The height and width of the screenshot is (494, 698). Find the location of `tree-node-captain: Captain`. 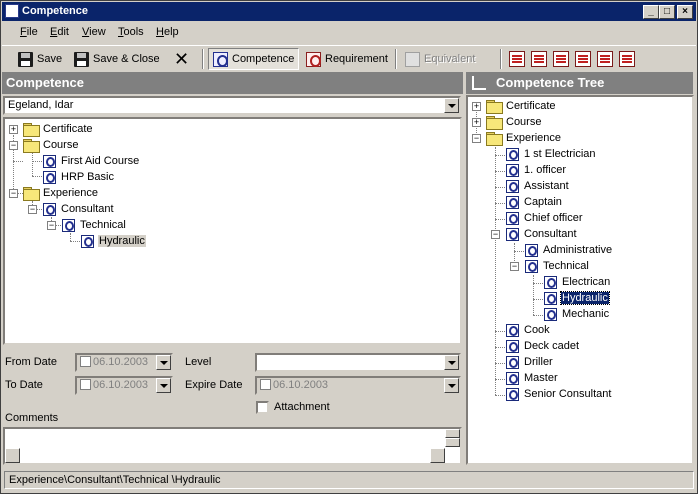

tree-node-captain: Captain is located at coordinates (534, 202).